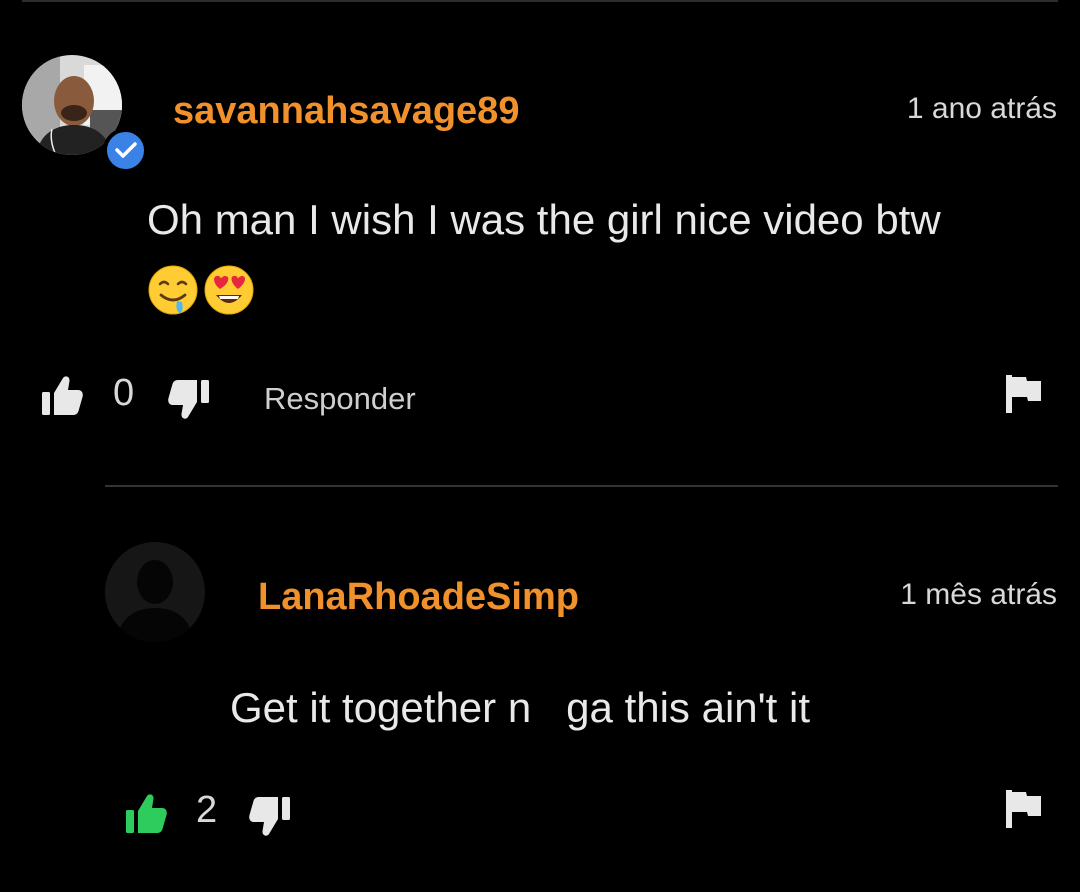 The height and width of the screenshot is (892, 1080). What do you see at coordinates (540, 1) in the screenshot?
I see `top-divider` at bounding box center [540, 1].